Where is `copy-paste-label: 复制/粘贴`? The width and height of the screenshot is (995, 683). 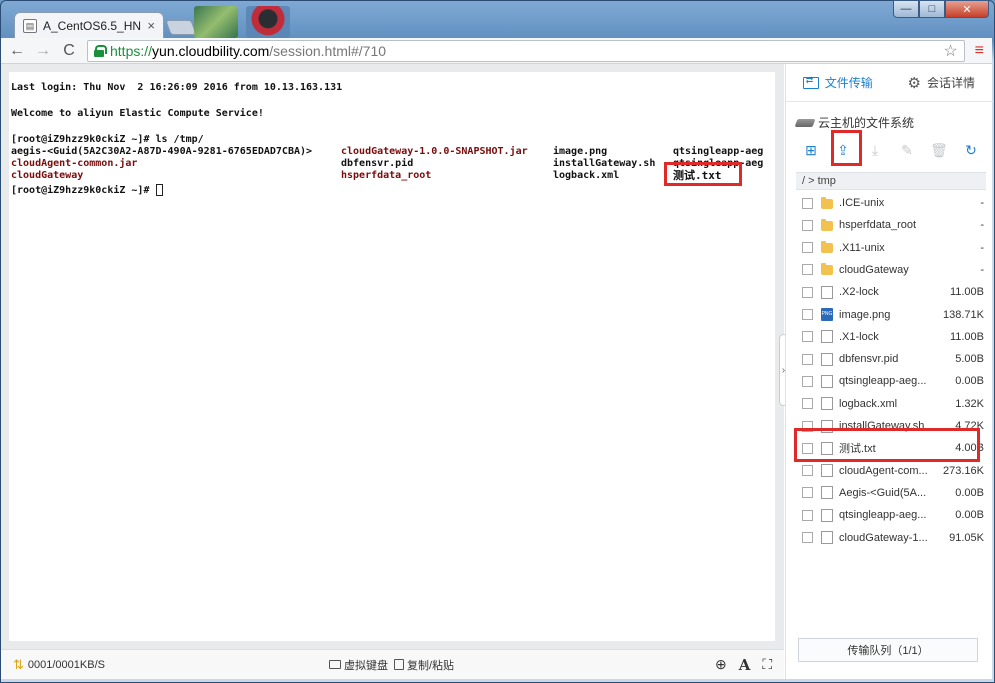 copy-paste-label: 复制/粘贴 is located at coordinates (431, 665).